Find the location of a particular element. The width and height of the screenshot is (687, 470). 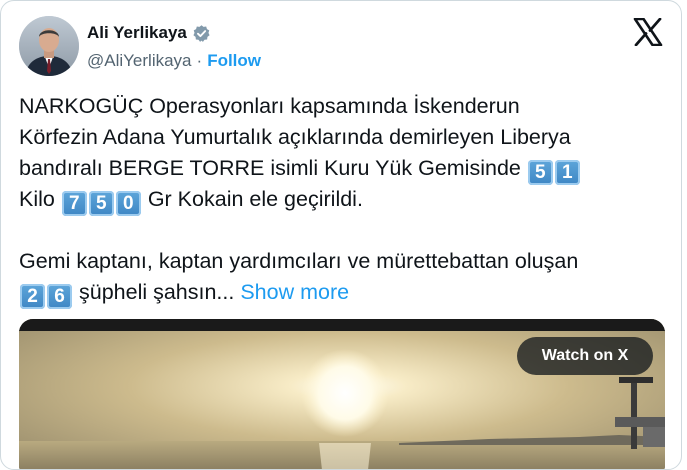

keycap-digit-icon: 7 is located at coordinates (74, 203).